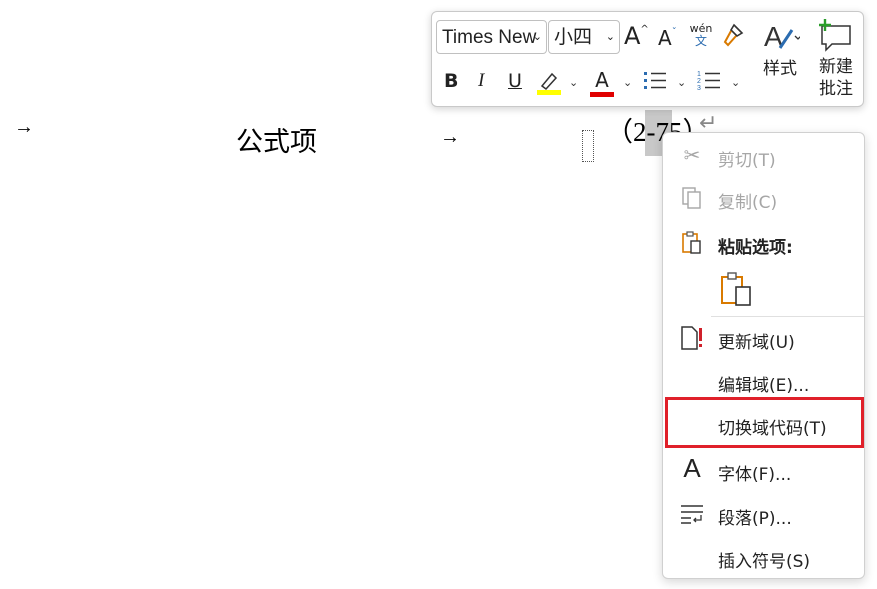 The width and height of the screenshot is (877, 589). Describe the element at coordinates (692, 468) in the screenshot. I see `font-icon: A` at that location.